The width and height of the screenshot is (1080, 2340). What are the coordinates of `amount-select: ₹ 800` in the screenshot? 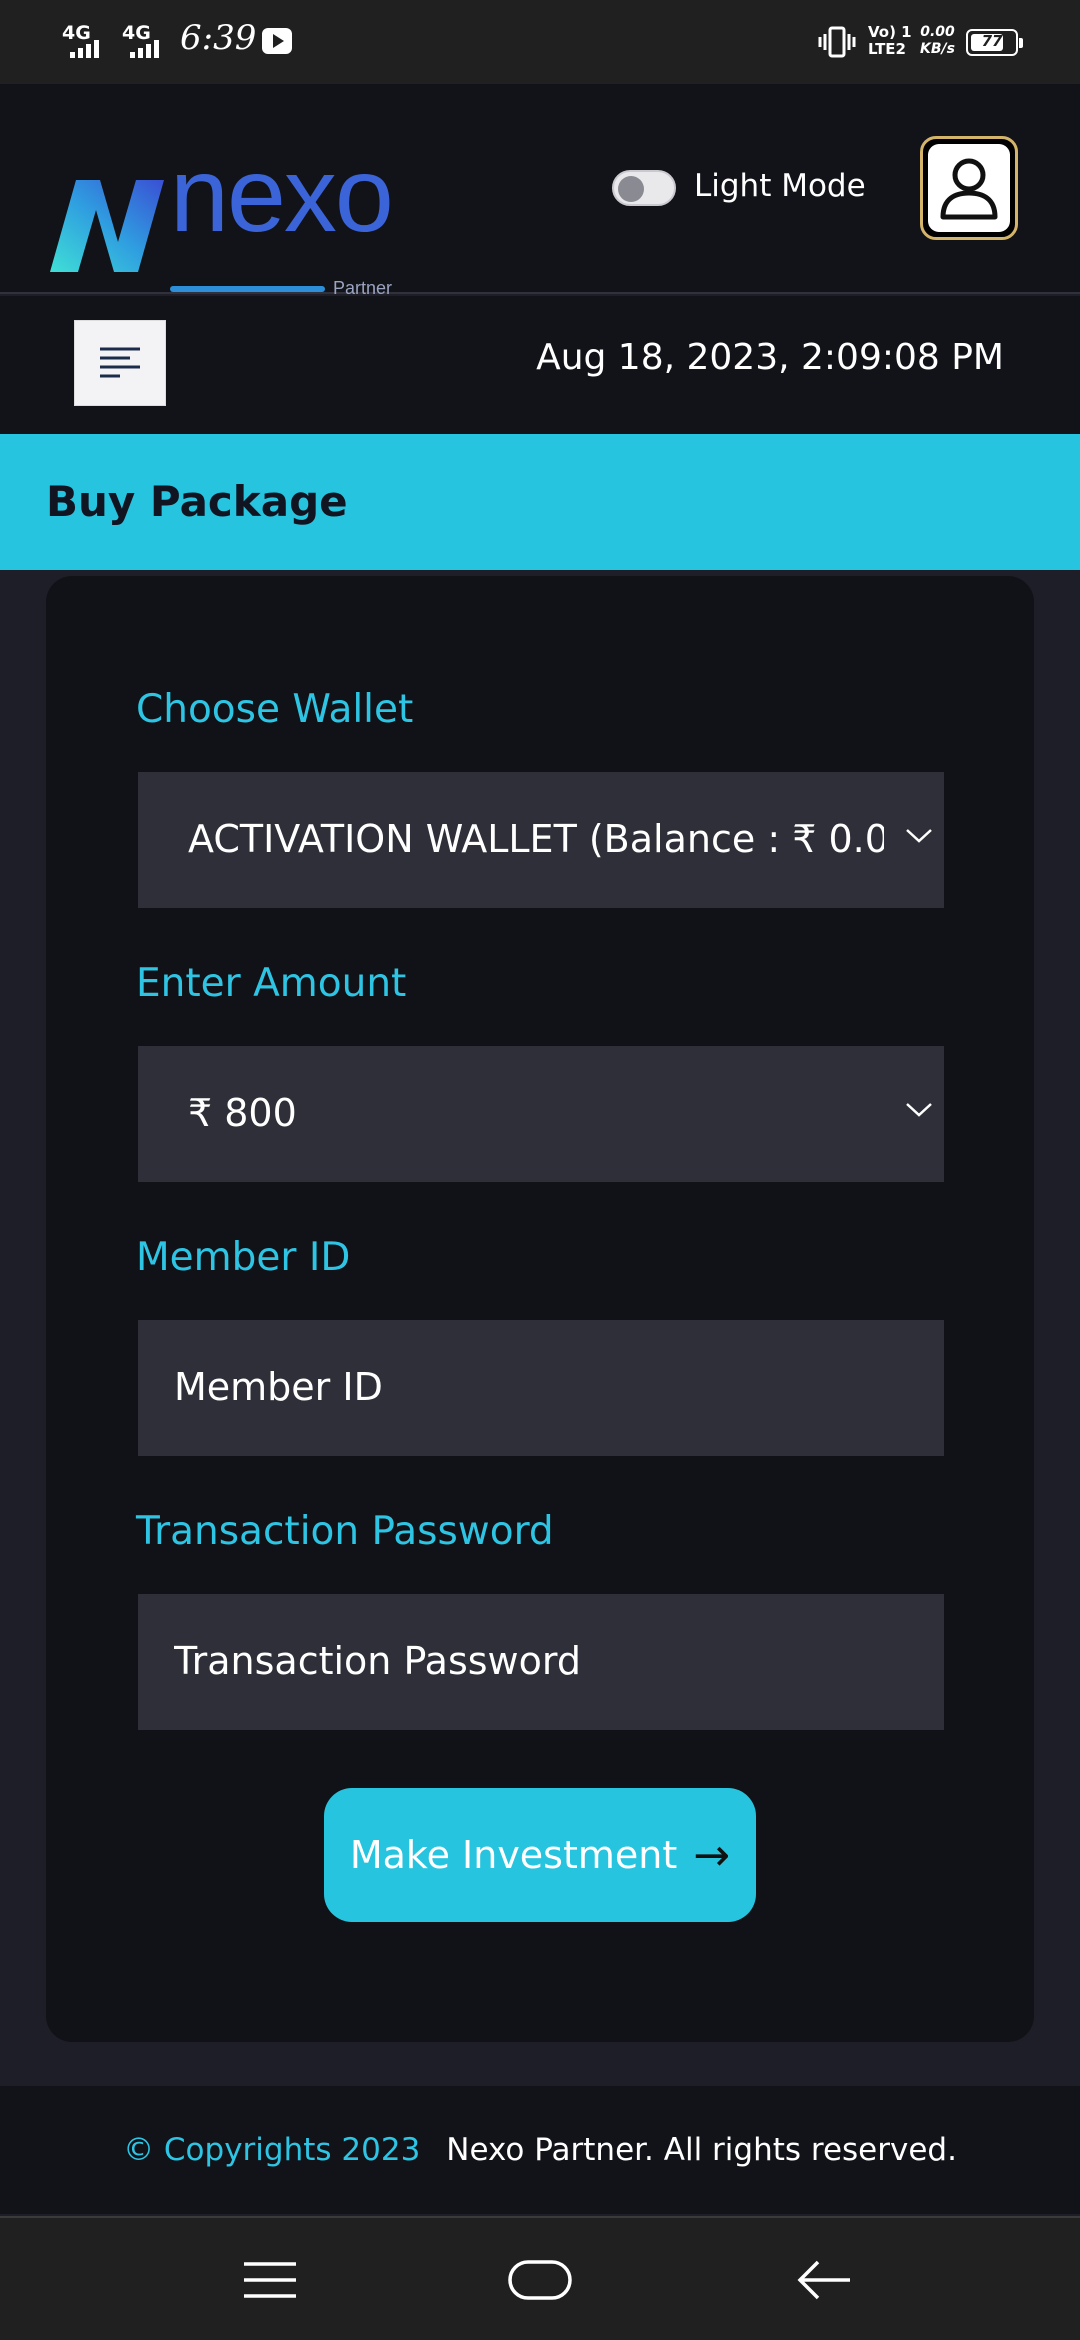 It's located at (541, 1114).